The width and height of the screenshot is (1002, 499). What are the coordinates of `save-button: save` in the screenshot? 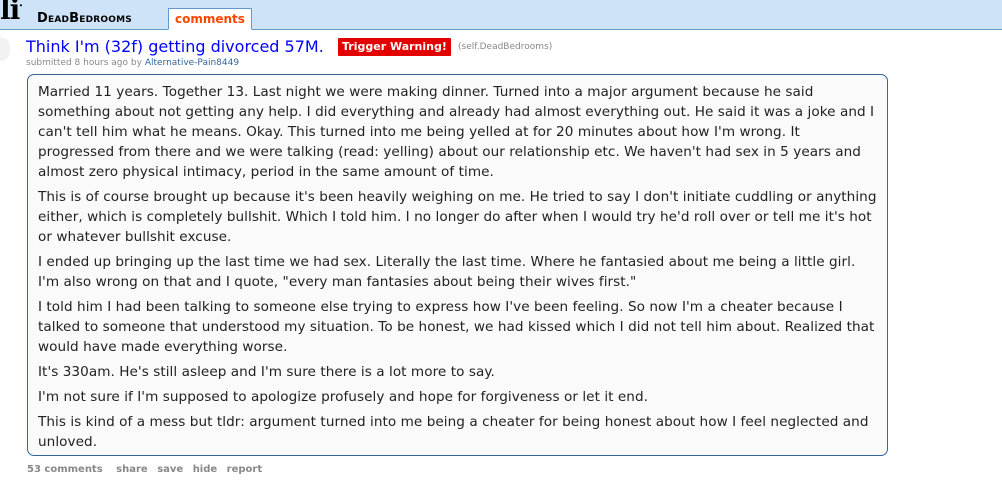 It's located at (170, 469).